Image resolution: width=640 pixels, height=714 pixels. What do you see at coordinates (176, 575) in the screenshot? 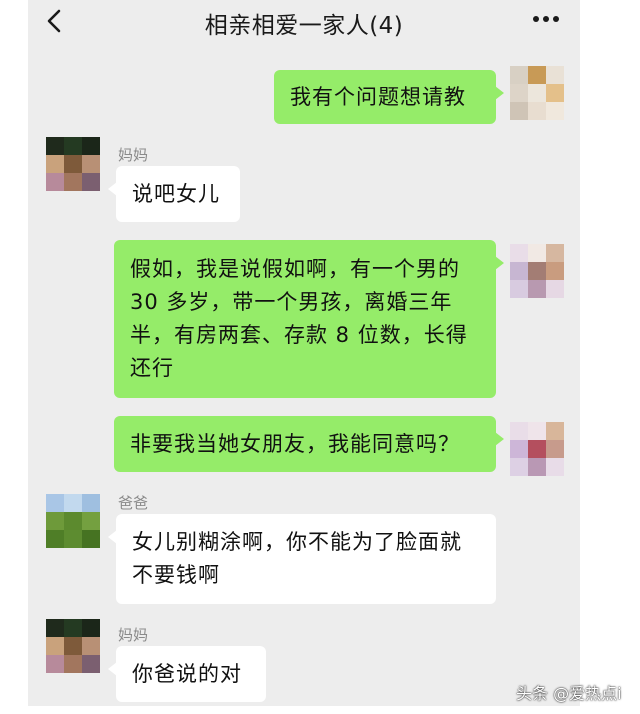
I see `message-line: 不要钱啊` at bounding box center [176, 575].